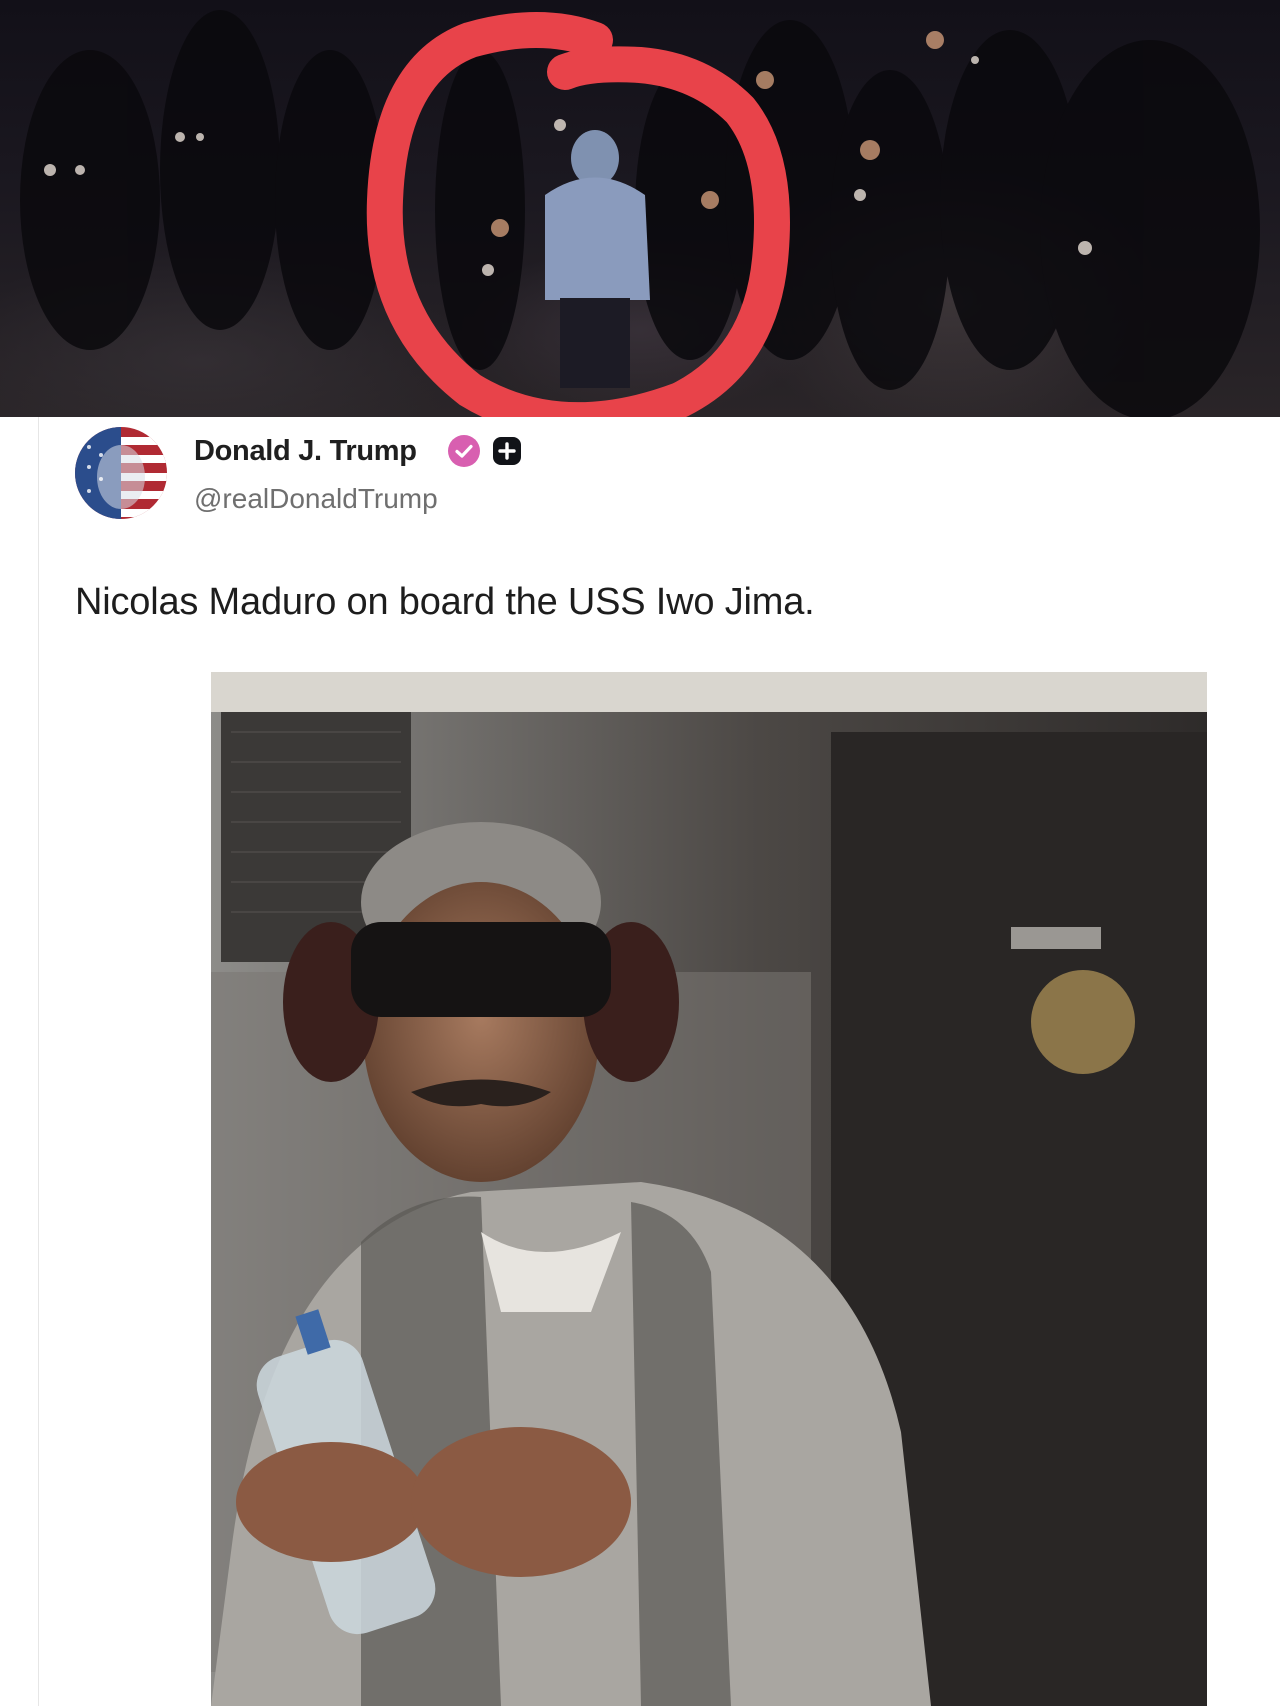 The width and height of the screenshot is (1280, 1706). Describe the element at coordinates (464, 451) in the screenshot. I see `verified-badge-icon` at that location.